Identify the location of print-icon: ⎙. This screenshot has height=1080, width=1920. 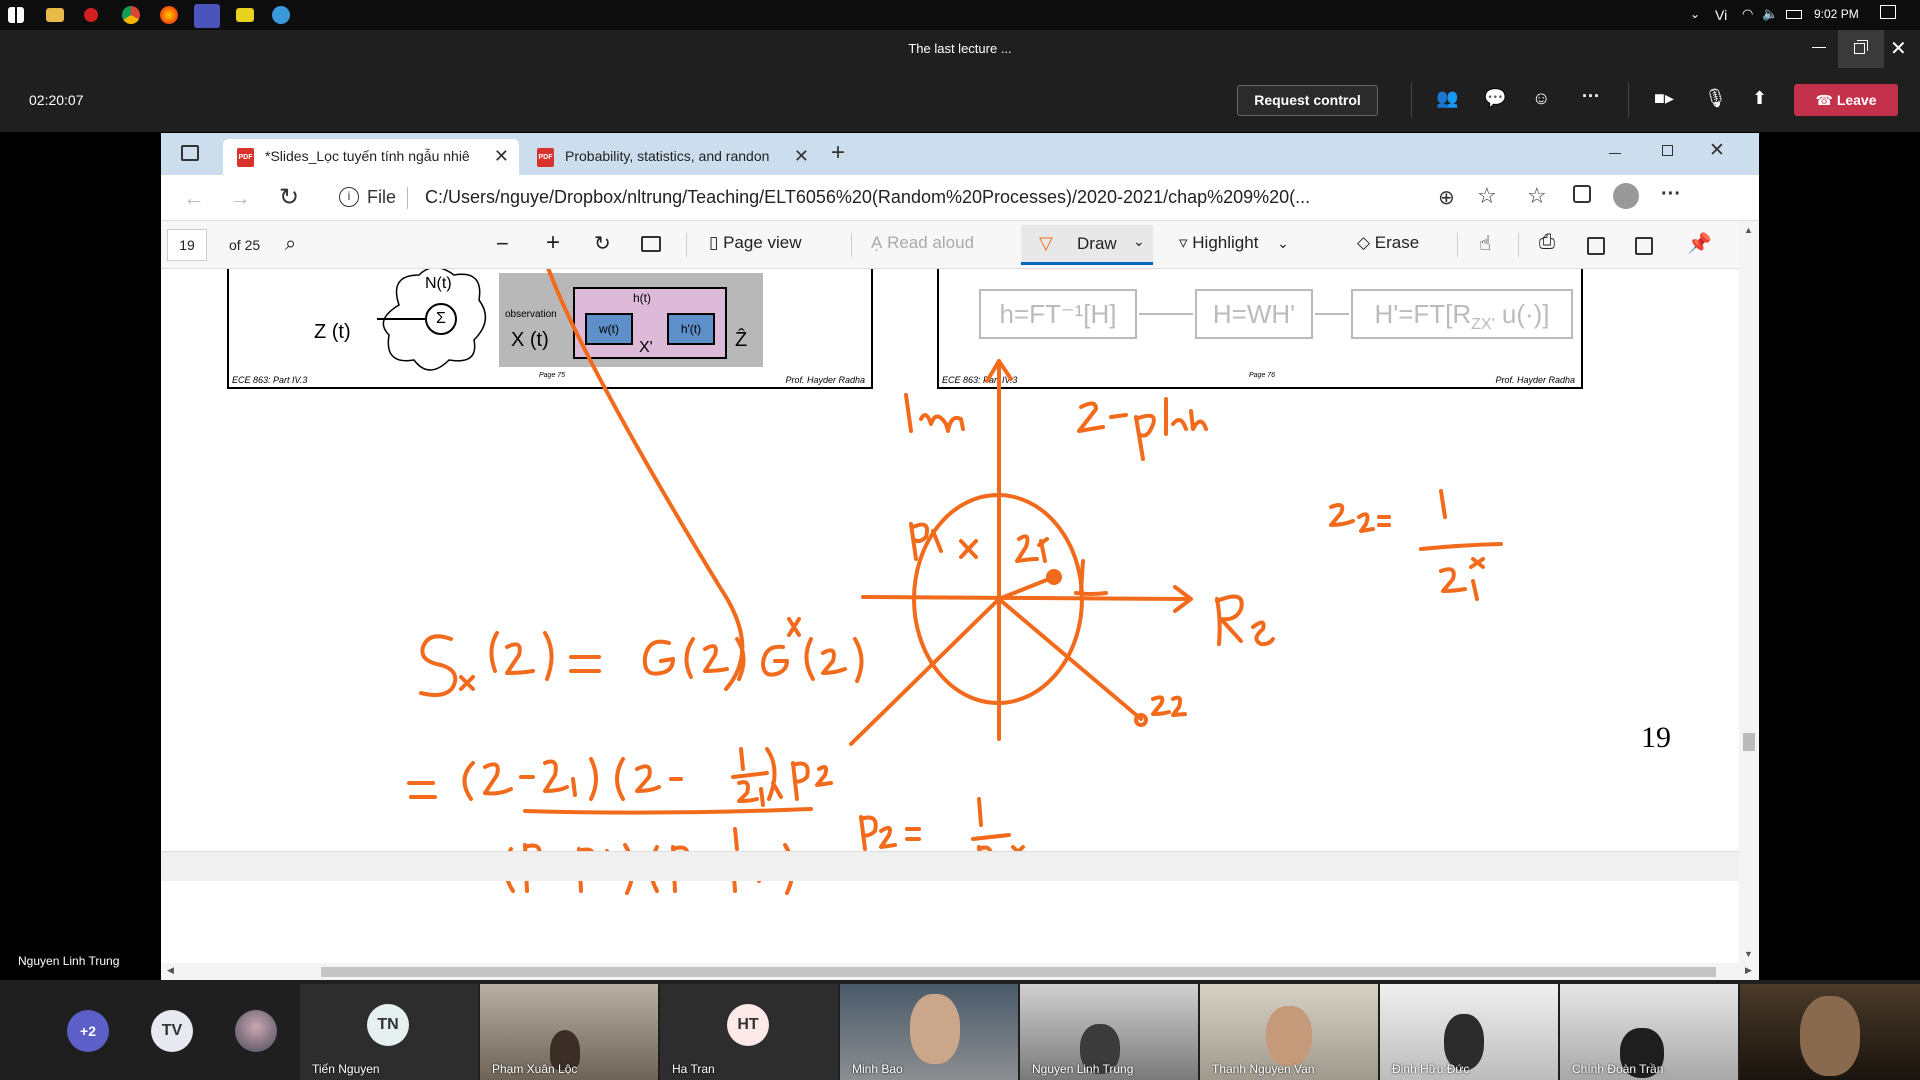
(1547, 242).